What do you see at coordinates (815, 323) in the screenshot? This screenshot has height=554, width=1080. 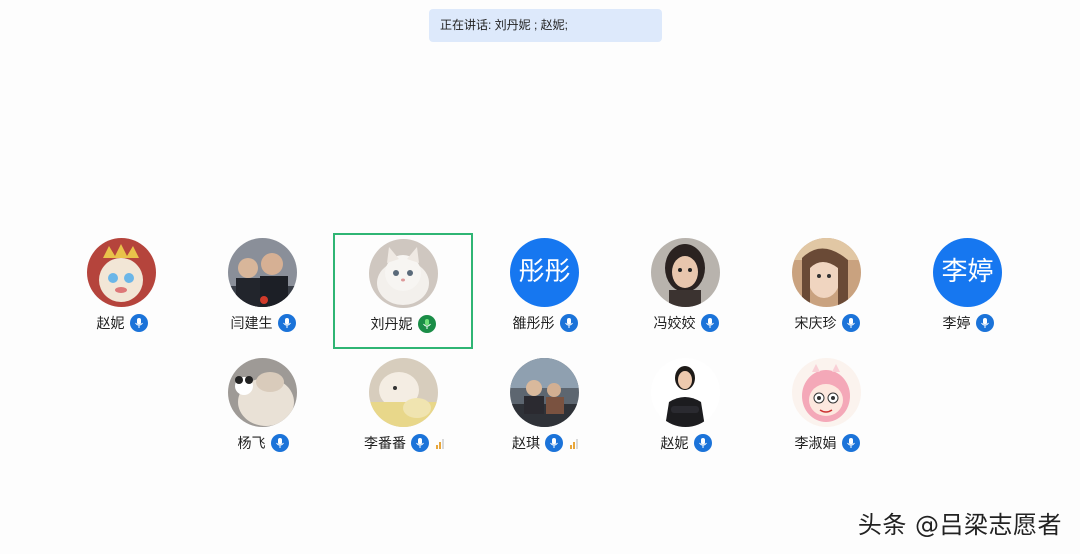 I see `participant-name: 宋庆珍` at bounding box center [815, 323].